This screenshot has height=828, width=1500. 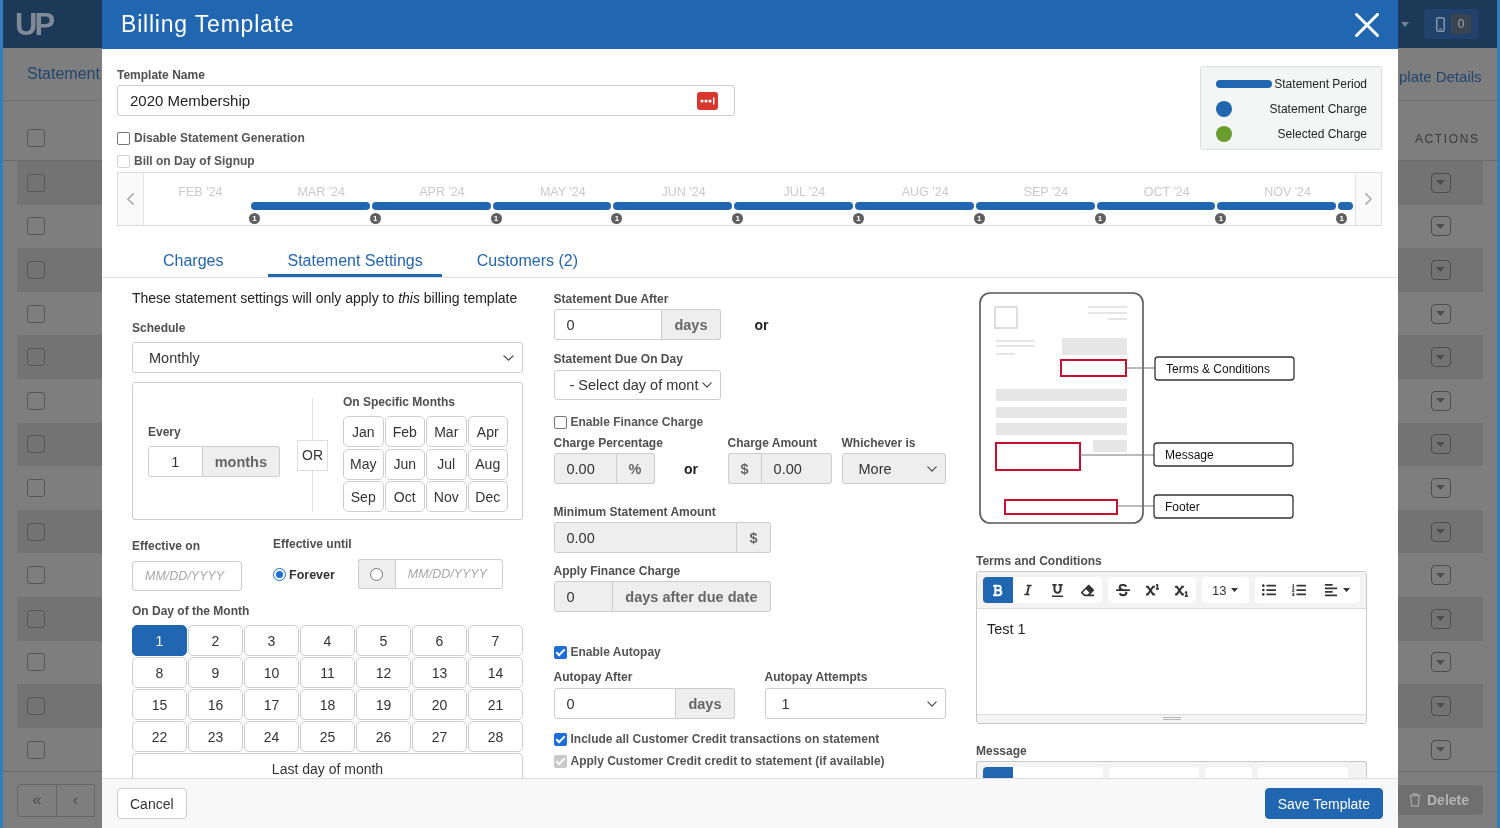 I want to click on day-button: 1, so click(x=159, y=640).